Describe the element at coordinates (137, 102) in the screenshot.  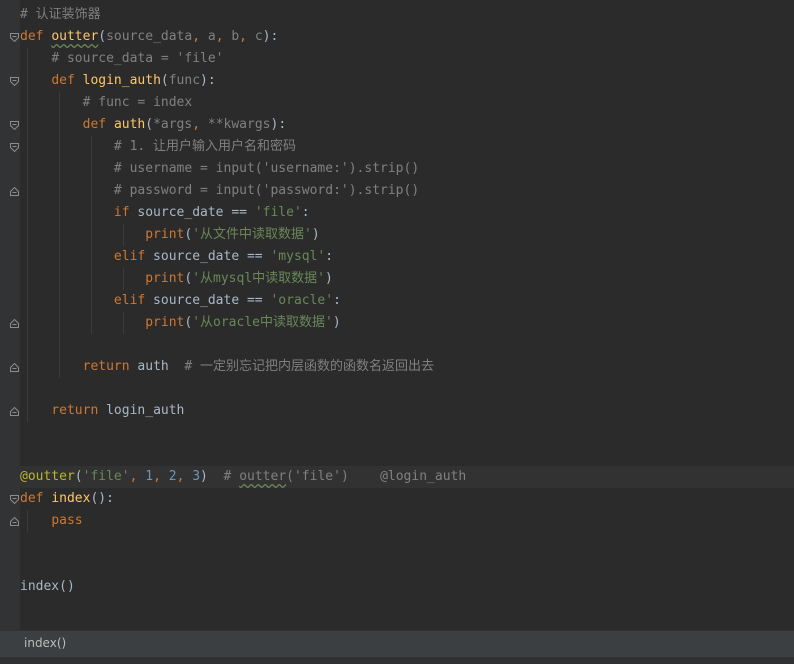
I see `comment: # func = index` at that location.